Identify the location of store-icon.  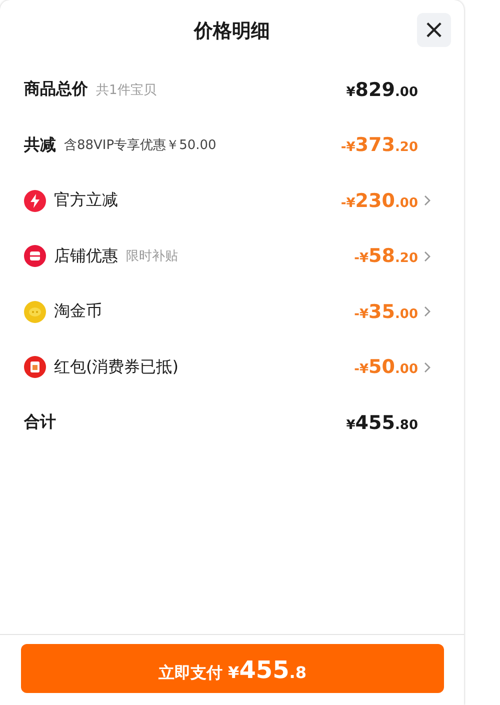
(35, 256).